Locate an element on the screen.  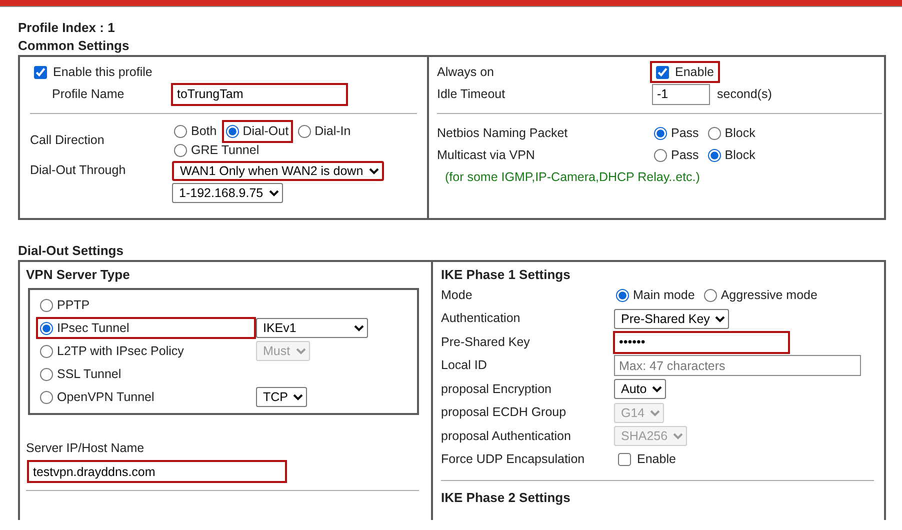
dropdown: 1-192.168.9.75 is located at coordinates (227, 192).